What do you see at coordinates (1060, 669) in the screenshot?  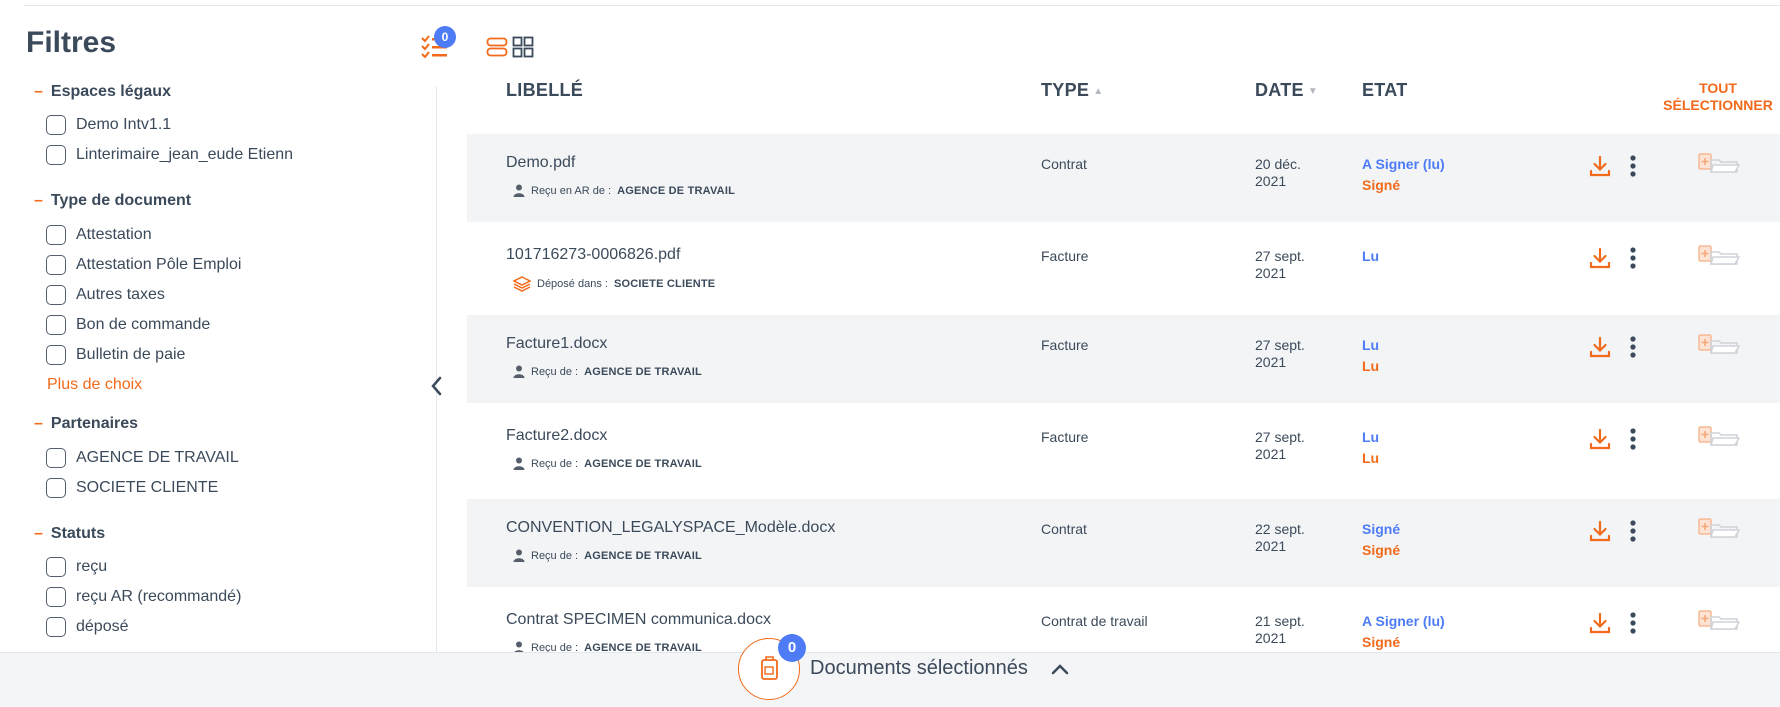 I see `chevron-up-icon` at bounding box center [1060, 669].